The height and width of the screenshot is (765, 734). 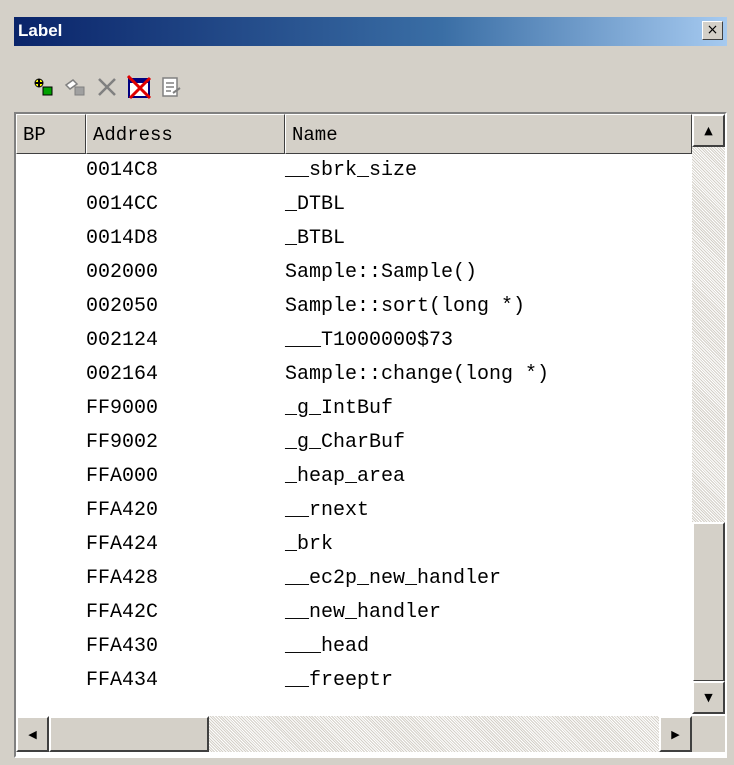 What do you see at coordinates (363, 612) in the screenshot?
I see `row-name: __new_handler` at bounding box center [363, 612].